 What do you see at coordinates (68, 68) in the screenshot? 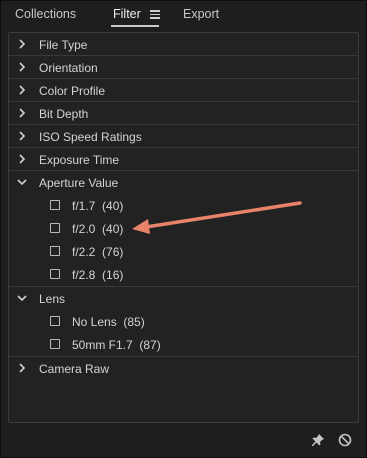
I see `section-label: Orientation` at bounding box center [68, 68].